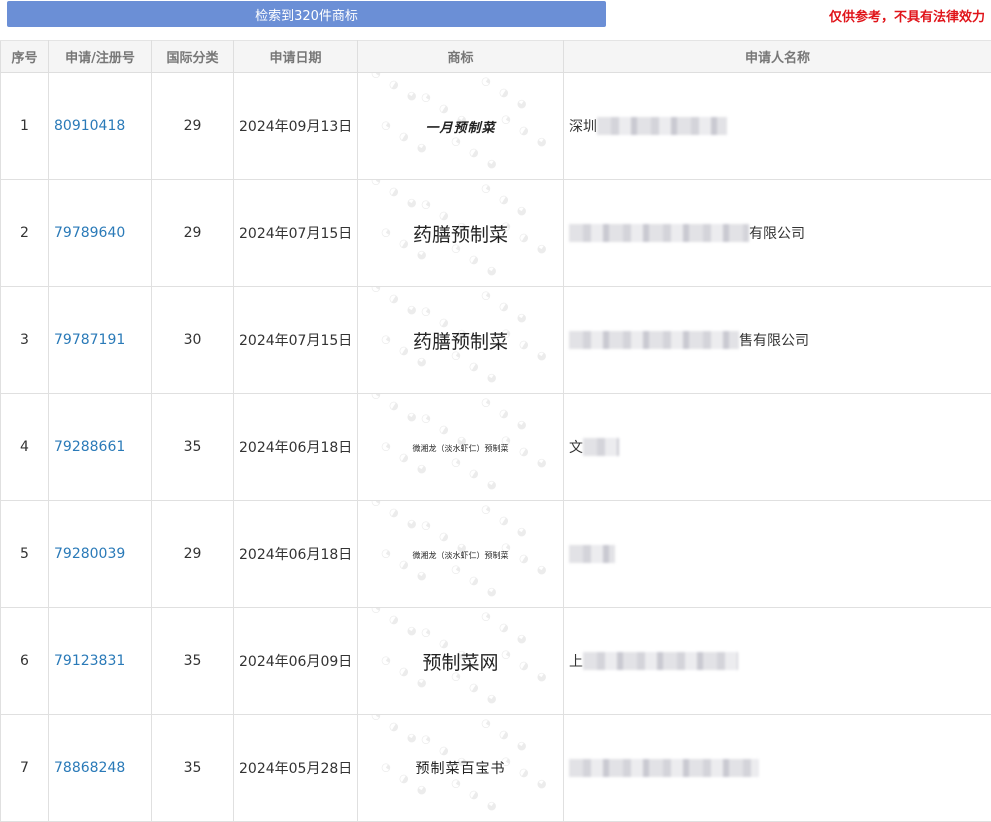 This screenshot has height=822, width=991. Describe the element at coordinates (89, 447) in the screenshot. I see `reg-no-link: 79288661` at that location.